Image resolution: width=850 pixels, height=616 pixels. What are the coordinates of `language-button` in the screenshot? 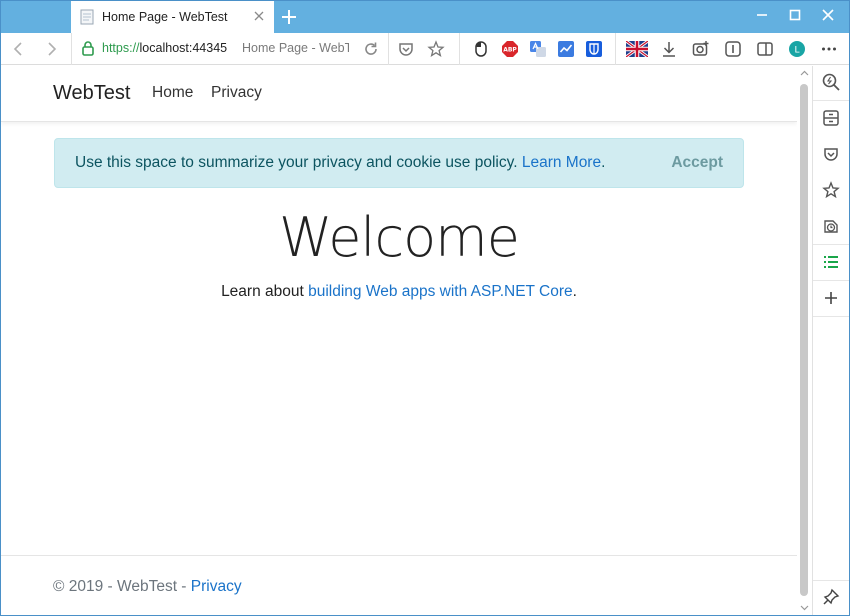 It's located at (637, 49).